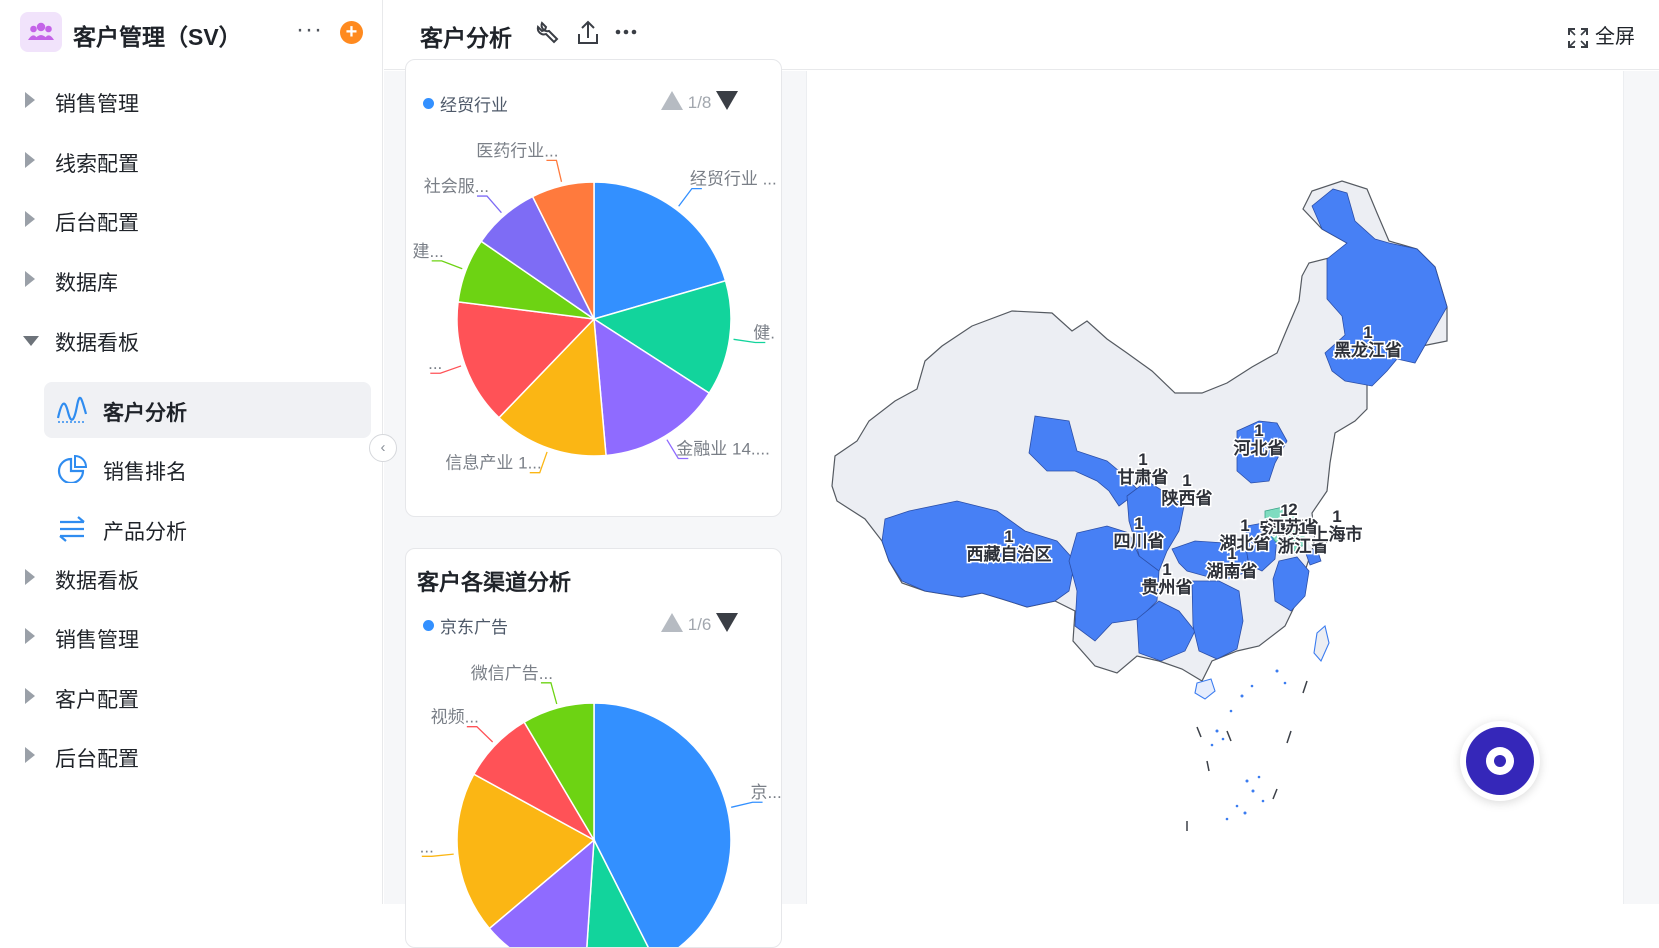  I want to click on sidebar-item-label: 数据库, so click(86, 283).